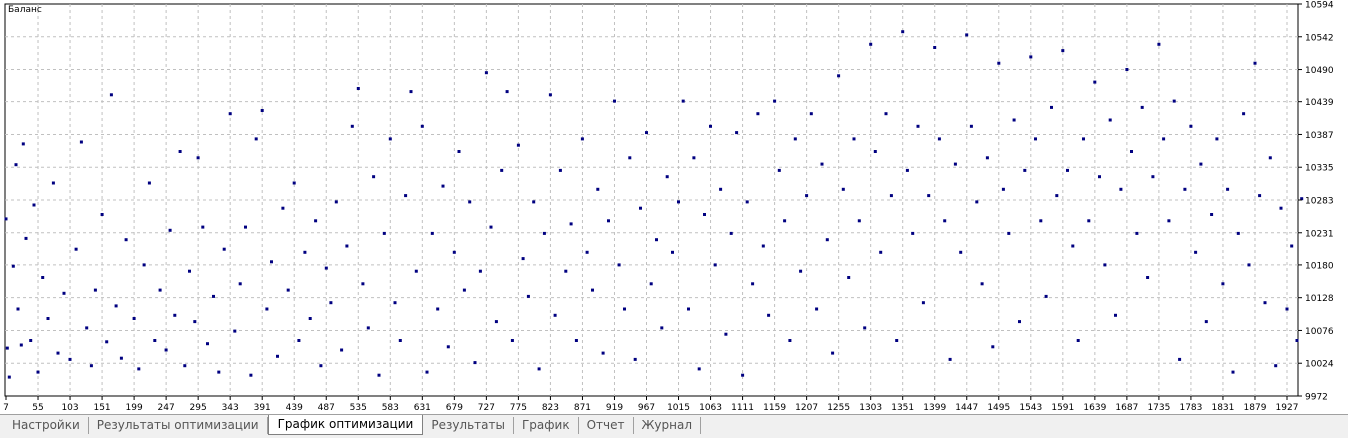 The height and width of the screenshot is (439, 1348). I want to click on x-tick-label: 487, so click(326, 408).